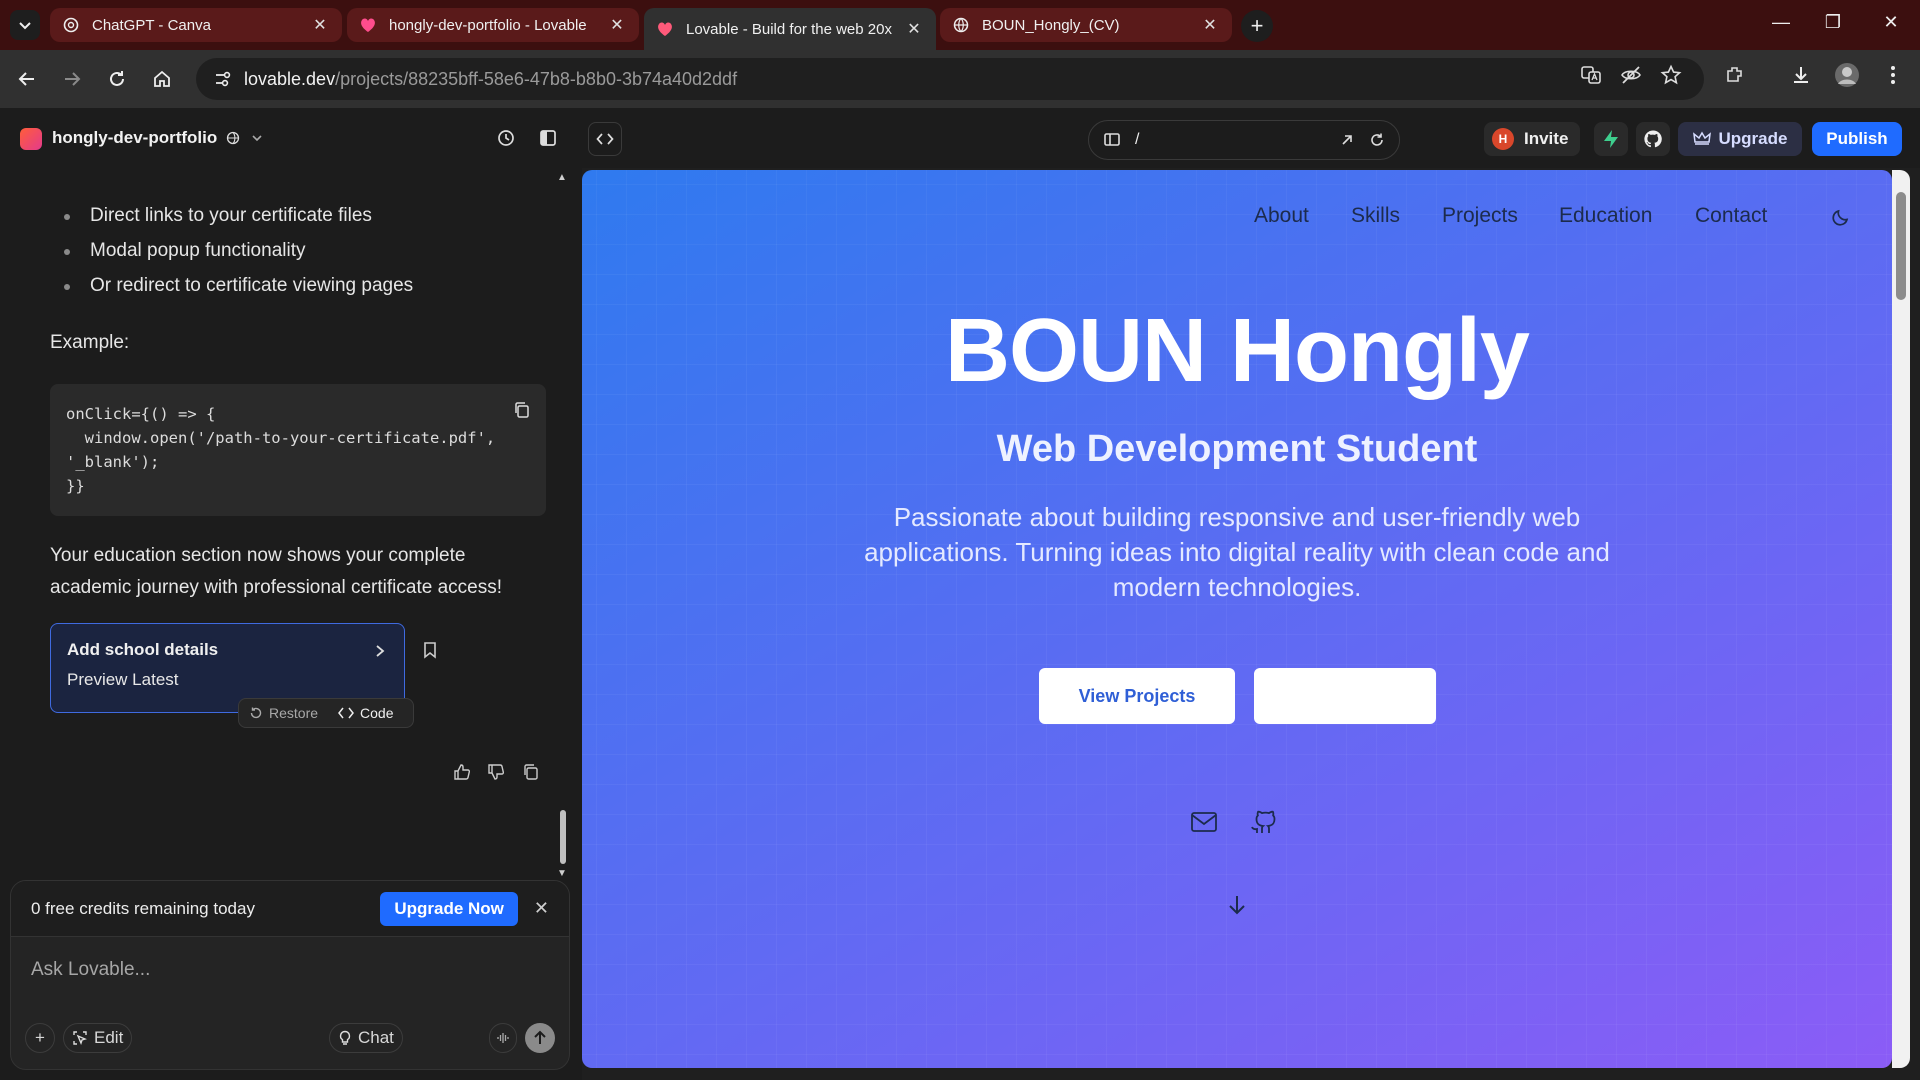 The height and width of the screenshot is (1080, 1920). I want to click on code-view-button, so click(605, 139).